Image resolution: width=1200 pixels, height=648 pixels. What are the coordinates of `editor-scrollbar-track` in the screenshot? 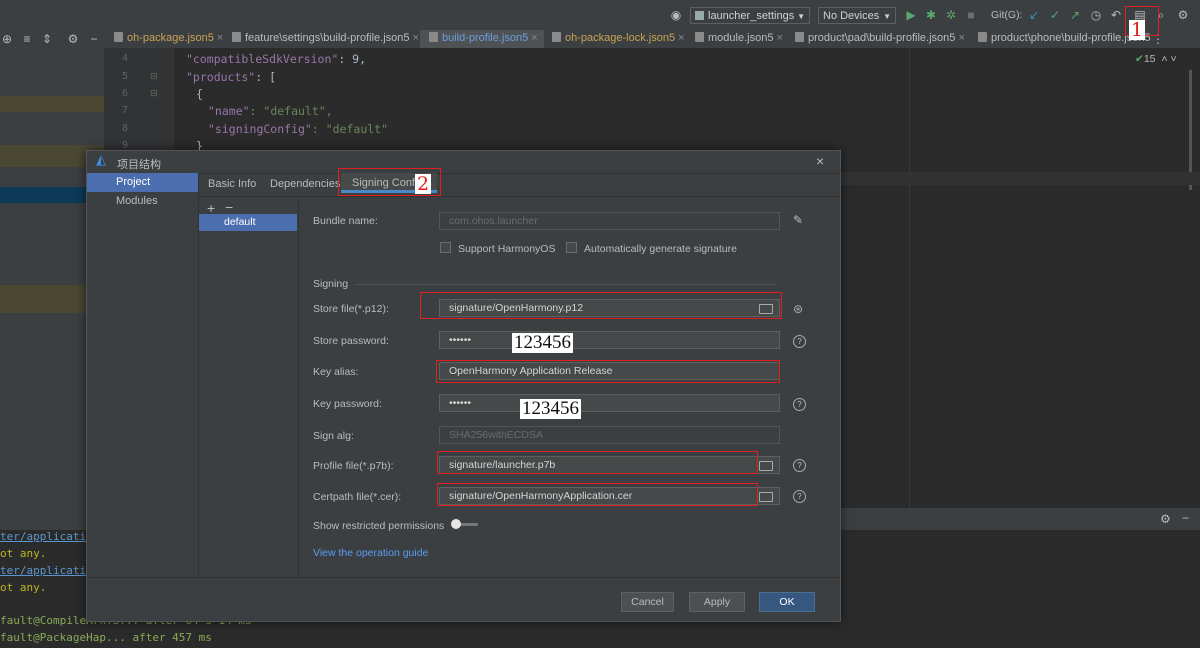 It's located at (1190, 289).